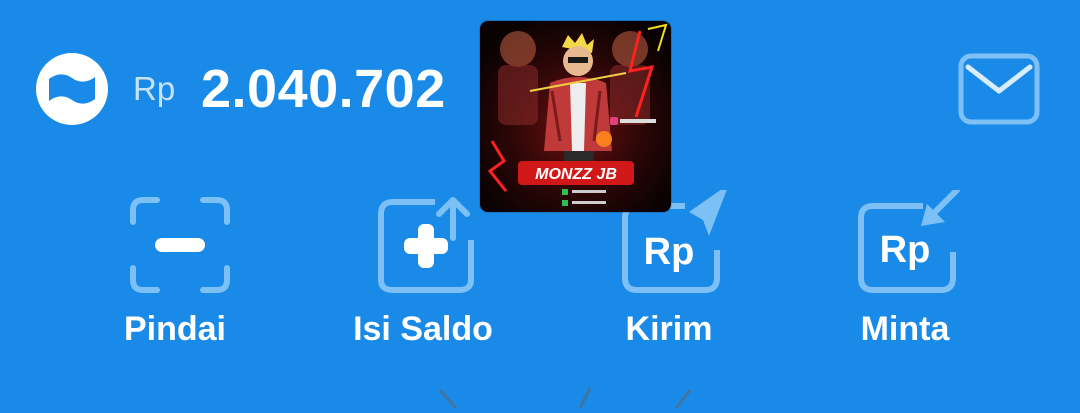  What do you see at coordinates (323, 89) in the screenshot?
I see `balance-amount: 2.040.702` at bounding box center [323, 89].